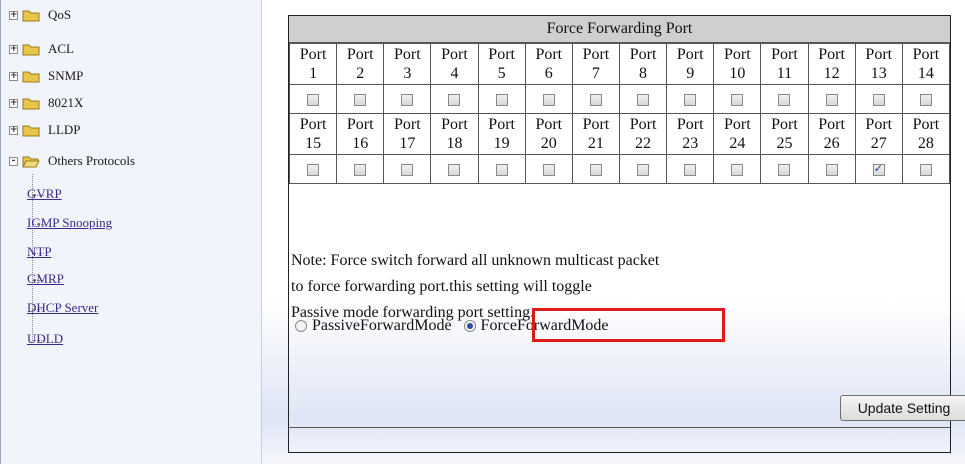 This screenshot has height=464, width=965. Describe the element at coordinates (69, 223) in the screenshot. I see `tree-link: IGMP Snooping` at that location.